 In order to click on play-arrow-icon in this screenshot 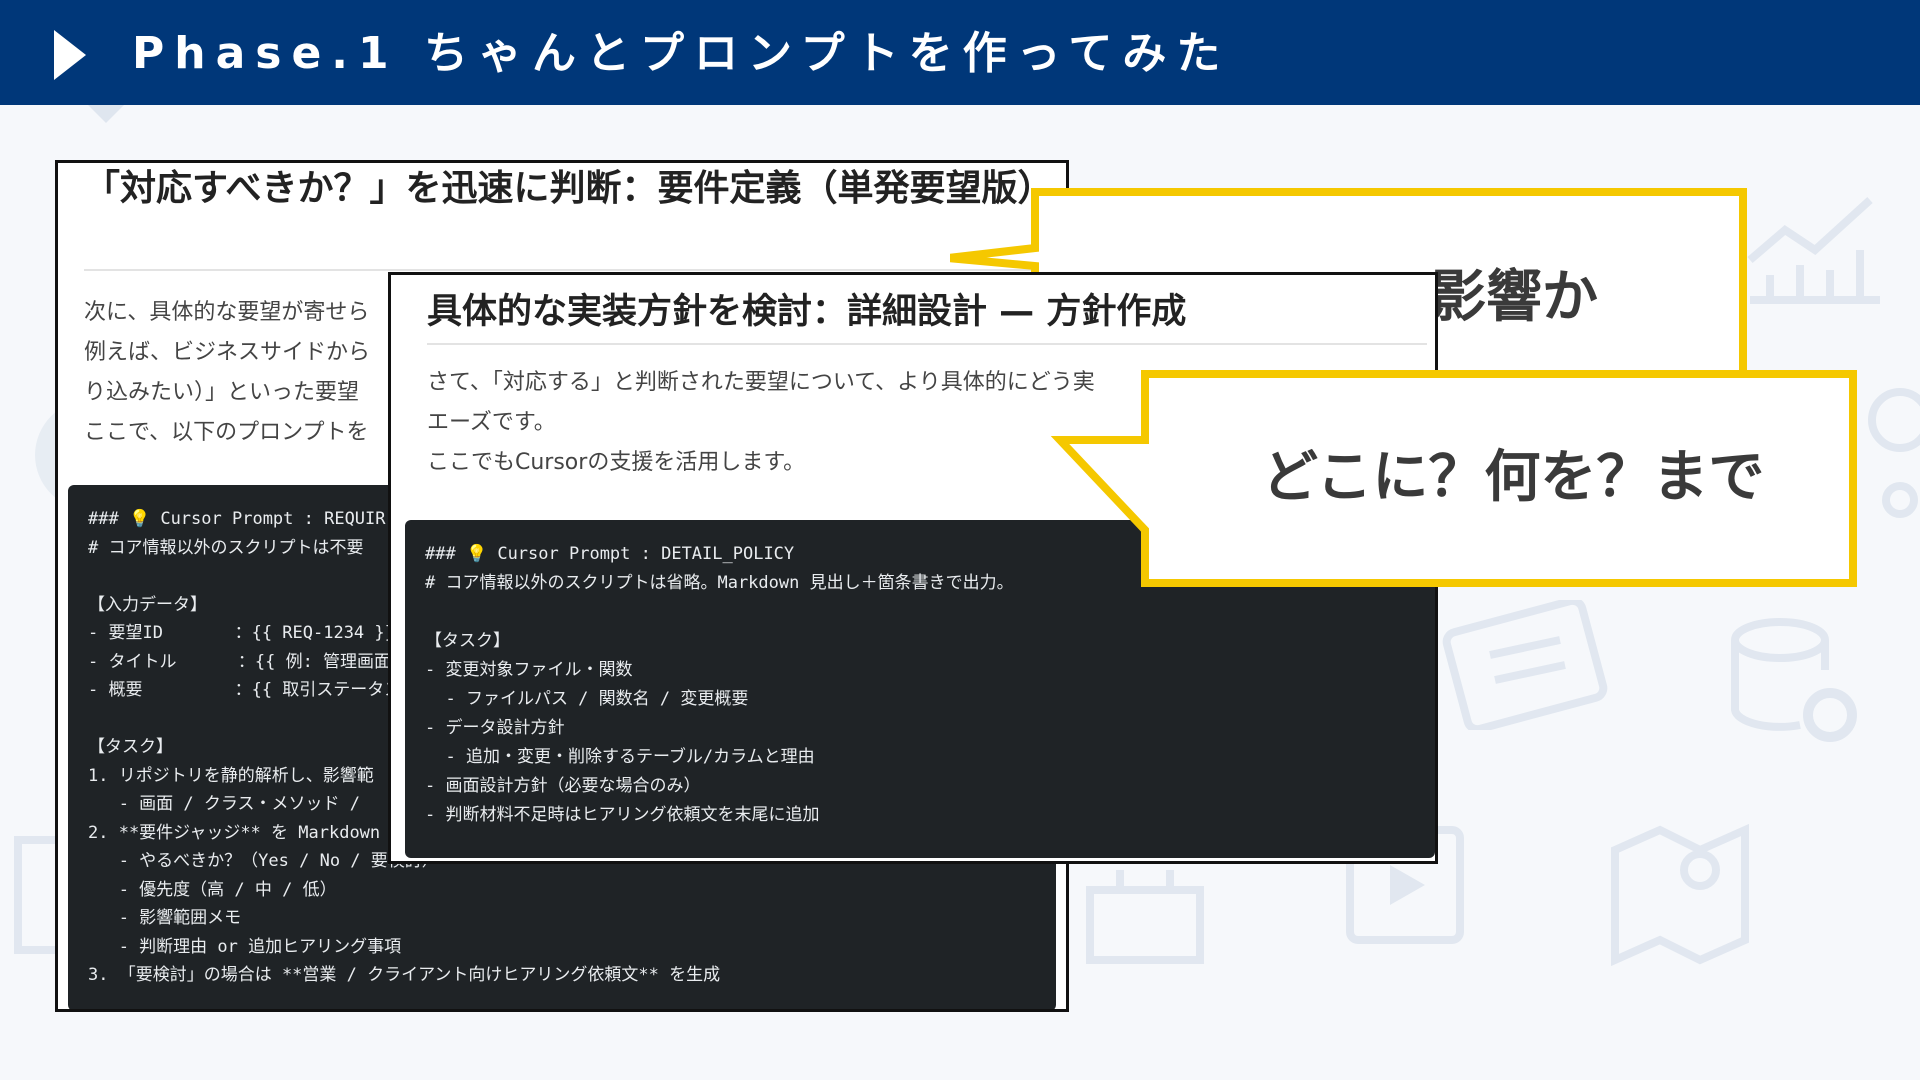, I will do `click(70, 55)`.